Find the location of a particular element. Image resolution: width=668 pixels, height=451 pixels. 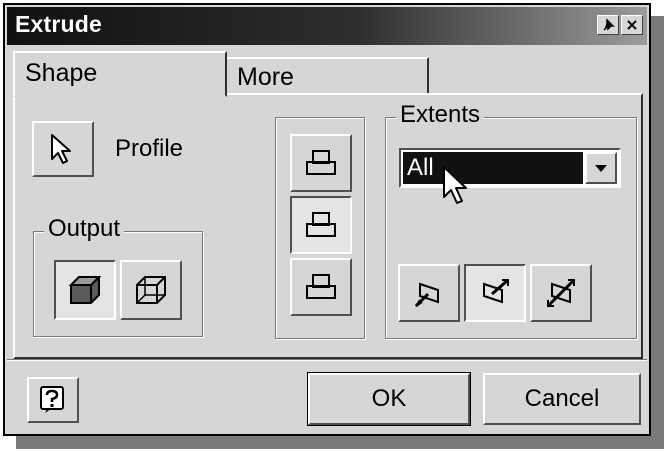

operation-cut-button is located at coordinates (321, 225).